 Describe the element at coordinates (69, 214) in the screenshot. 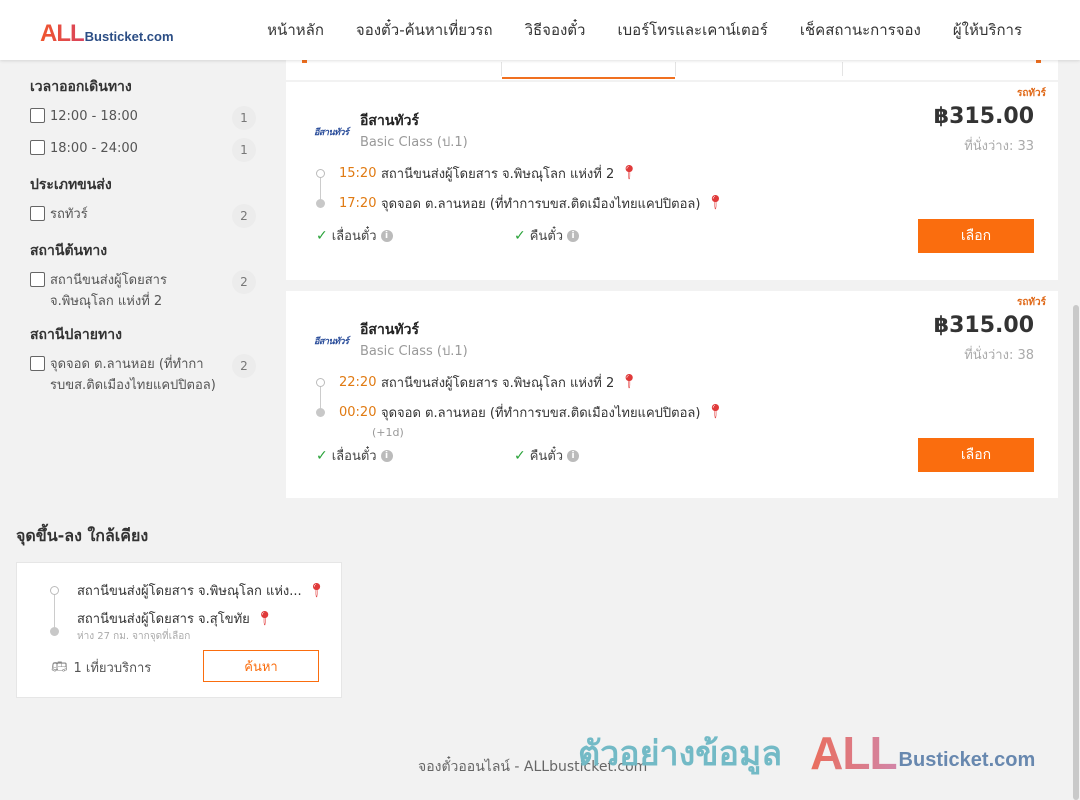

I see `filter-option-label: รถทัวร์` at that location.